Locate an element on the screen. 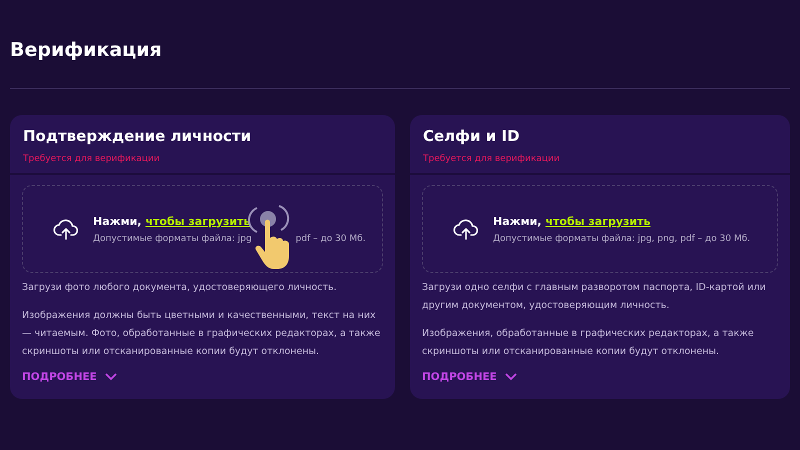 This screenshot has width=800, height=450. file-format-hint: Допустимые форматы файла: jpg is located at coordinates (172, 239).